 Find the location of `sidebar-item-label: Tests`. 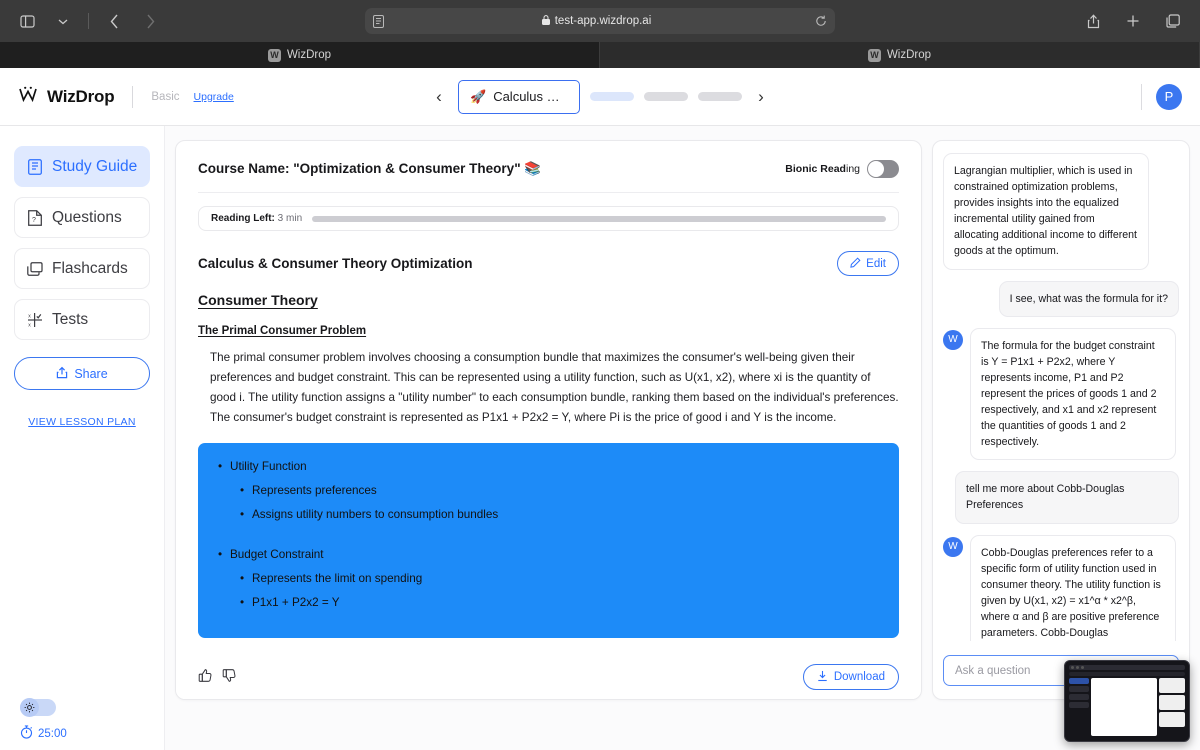

sidebar-item-label: Tests is located at coordinates (70, 319).